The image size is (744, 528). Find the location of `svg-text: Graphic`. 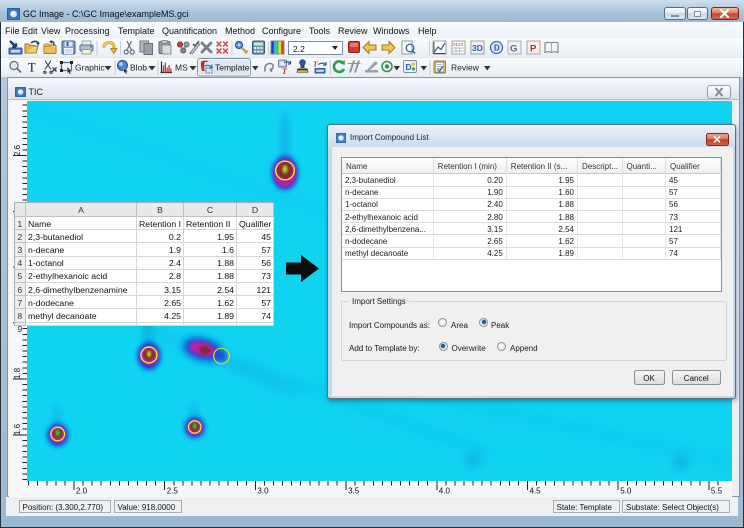

svg-text: Graphic is located at coordinates (90, 68).